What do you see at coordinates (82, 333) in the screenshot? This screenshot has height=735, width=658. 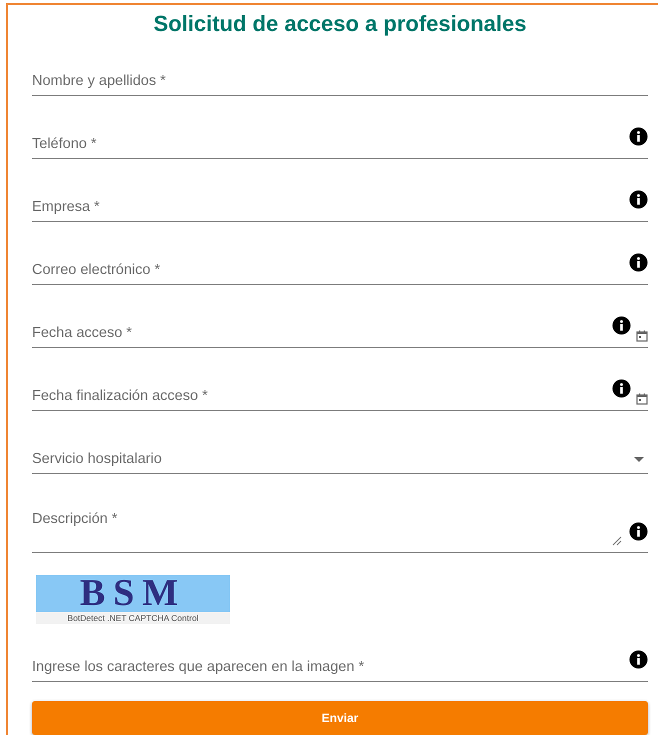 I see `field-label: Fecha acceso *` at bounding box center [82, 333].